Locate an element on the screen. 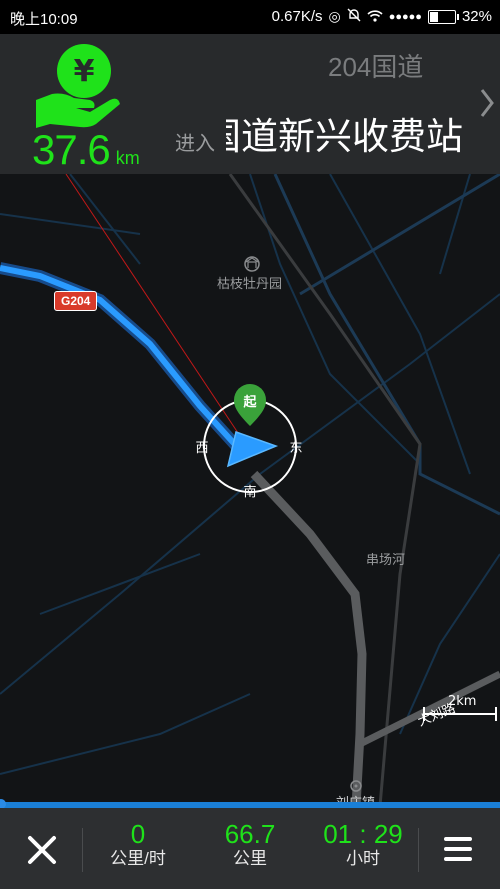 Image resolution: width=500 pixels, height=889 pixels. menu-icon is located at coordinates (458, 849).